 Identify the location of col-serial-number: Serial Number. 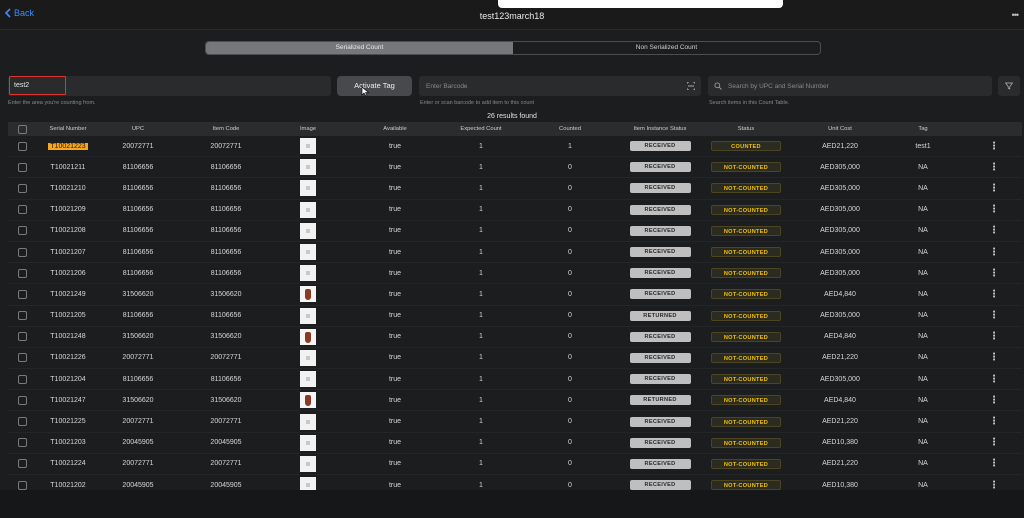
(68, 129).